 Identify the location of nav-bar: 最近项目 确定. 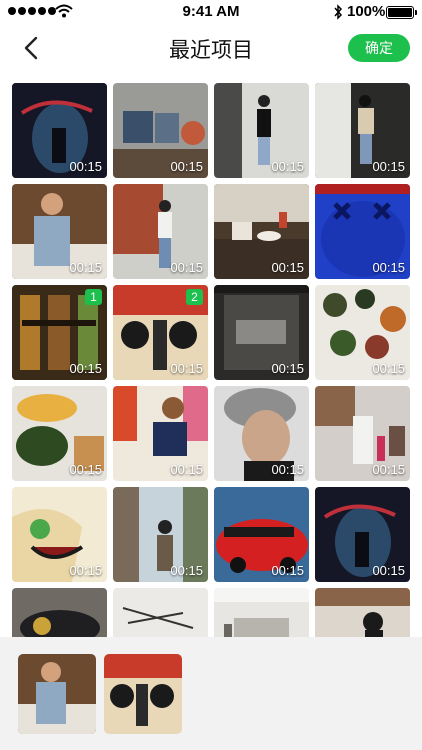
(211, 48).